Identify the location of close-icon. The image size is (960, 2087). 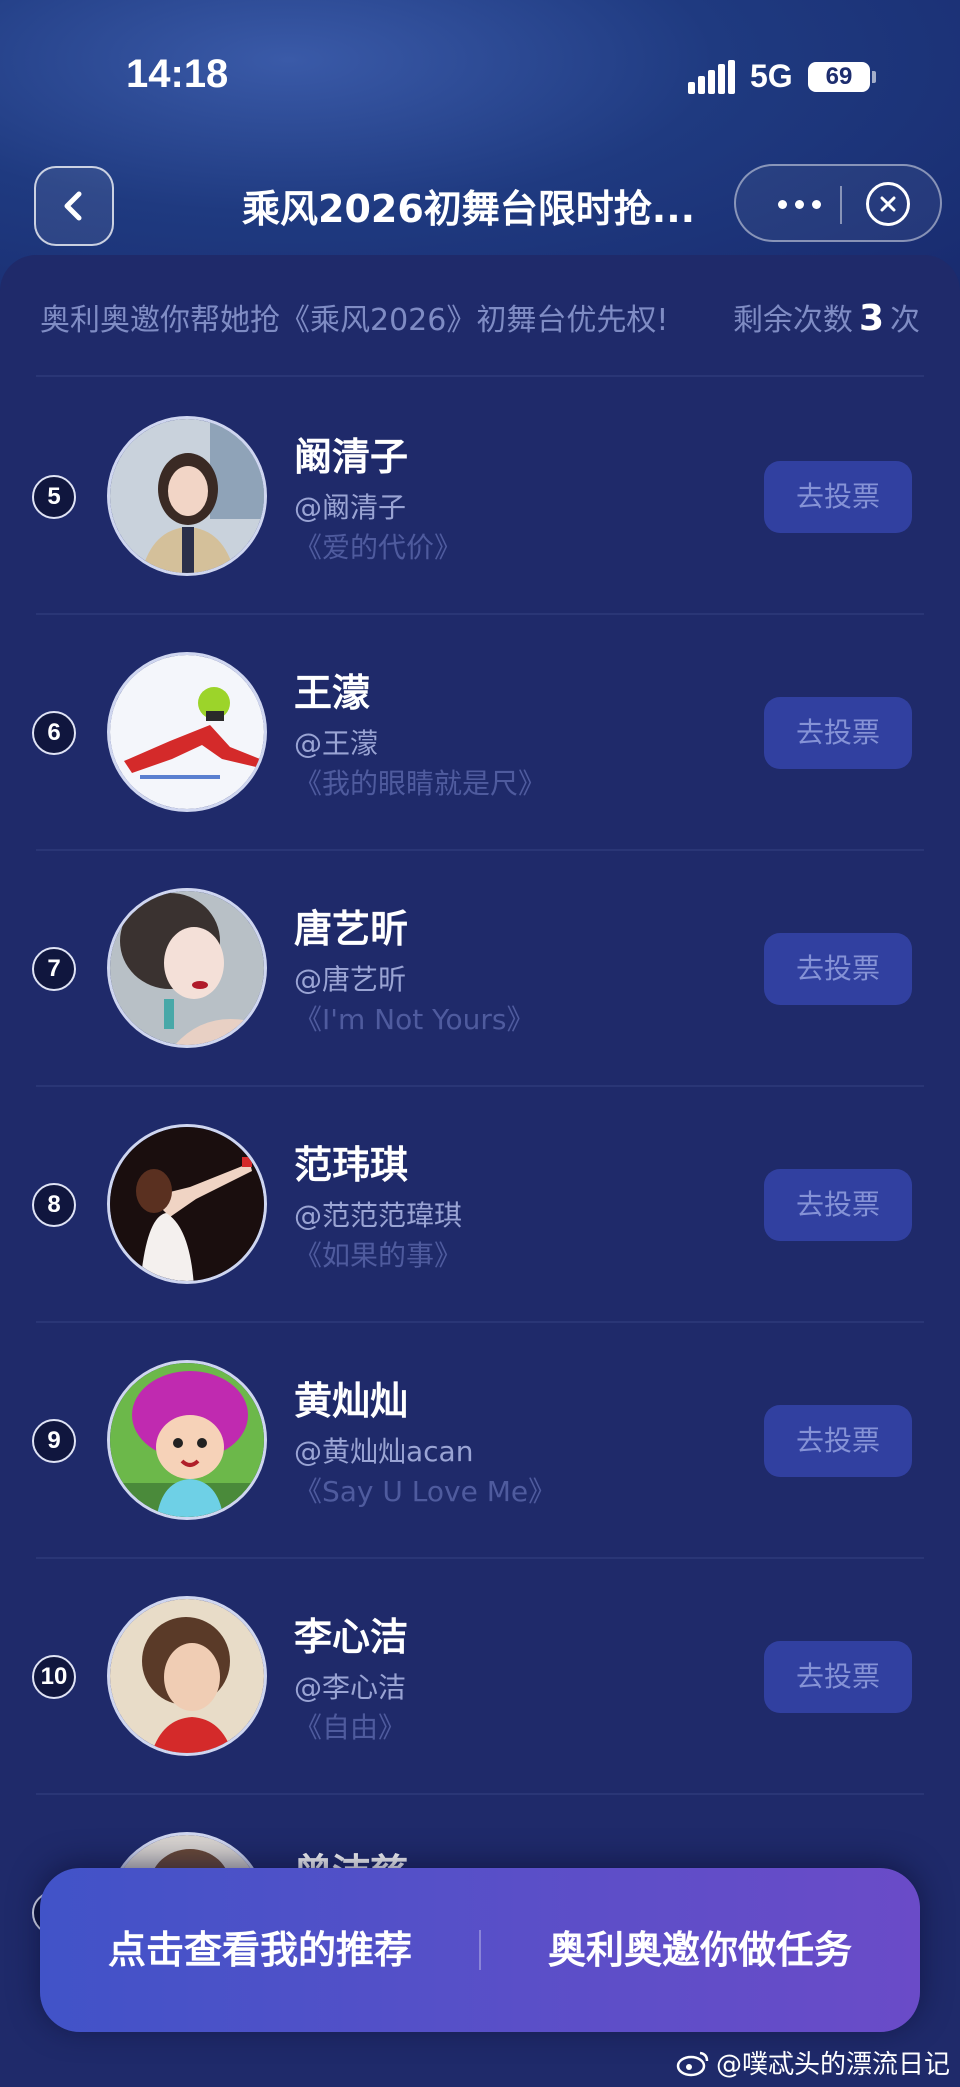
(888, 204).